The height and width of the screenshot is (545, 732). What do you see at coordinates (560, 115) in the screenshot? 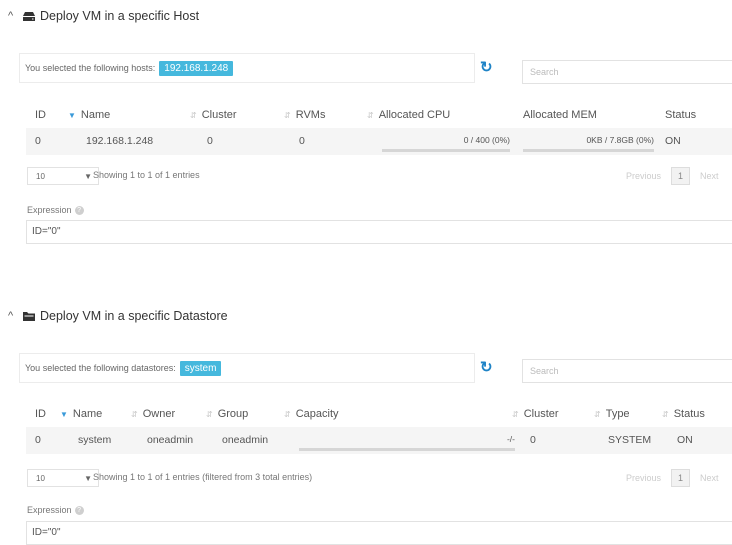
I see `host-col-allocated-mem: Allocated MEM` at bounding box center [560, 115].